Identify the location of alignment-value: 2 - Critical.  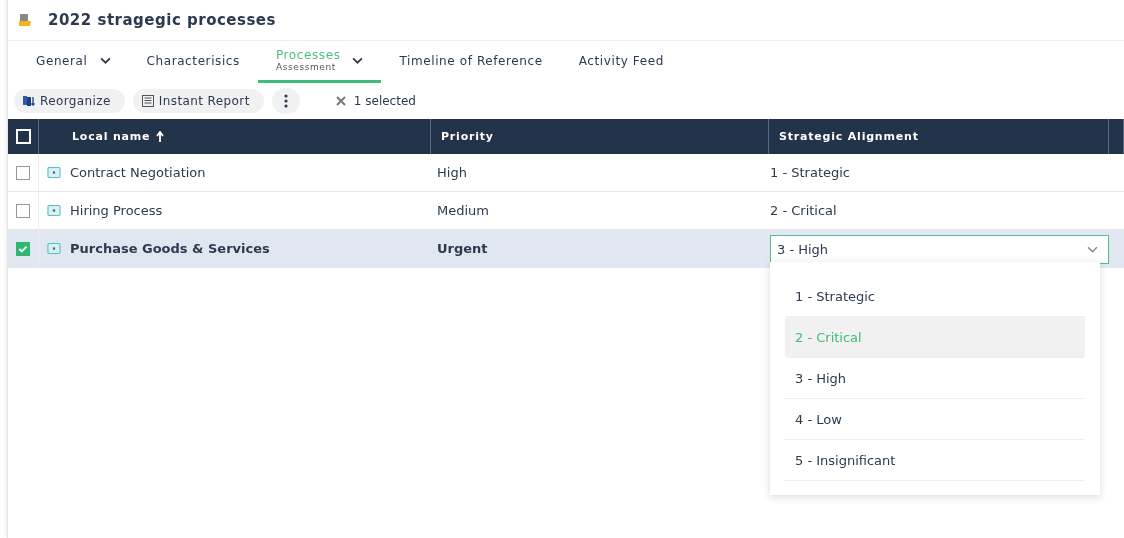
(803, 210).